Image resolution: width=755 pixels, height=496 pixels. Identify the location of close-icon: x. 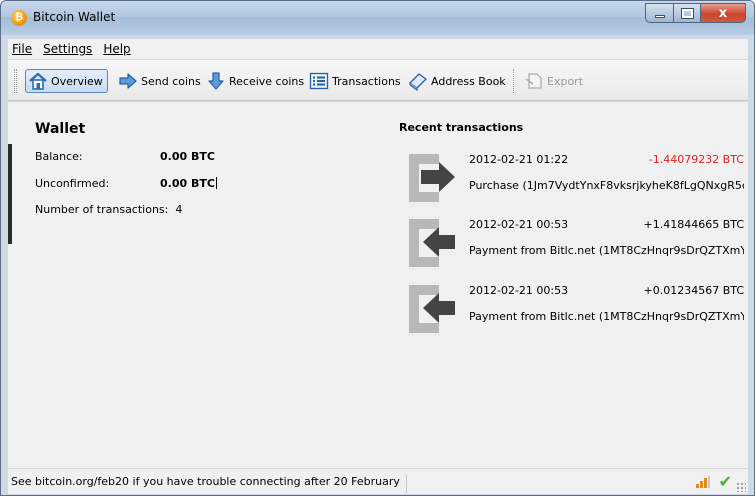
(723, 13).